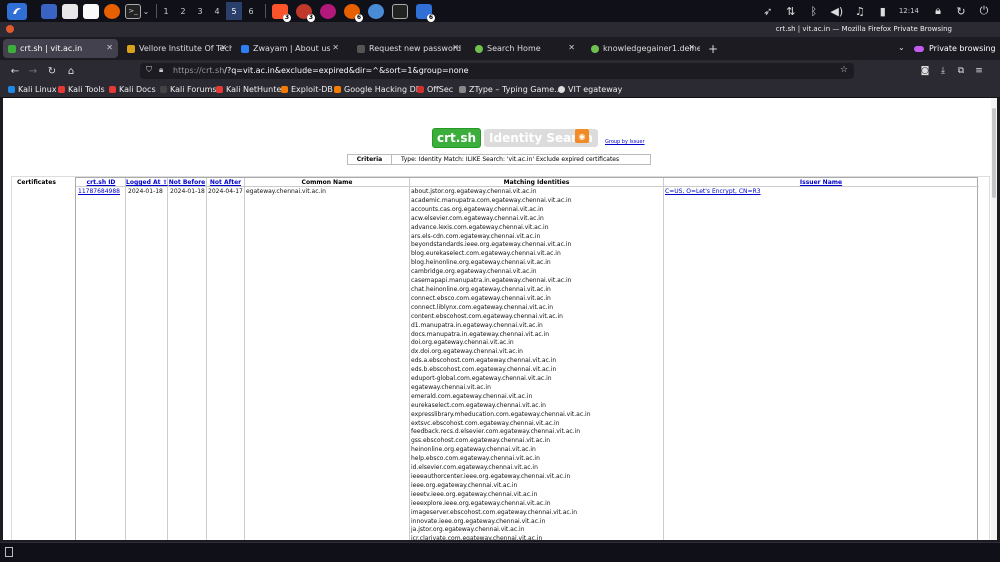 Image resolution: width=1000 pixels, height=562 pixels. I want to click on bookmark-kali-nethunter: Kali NetHunter, so click(250, 89).